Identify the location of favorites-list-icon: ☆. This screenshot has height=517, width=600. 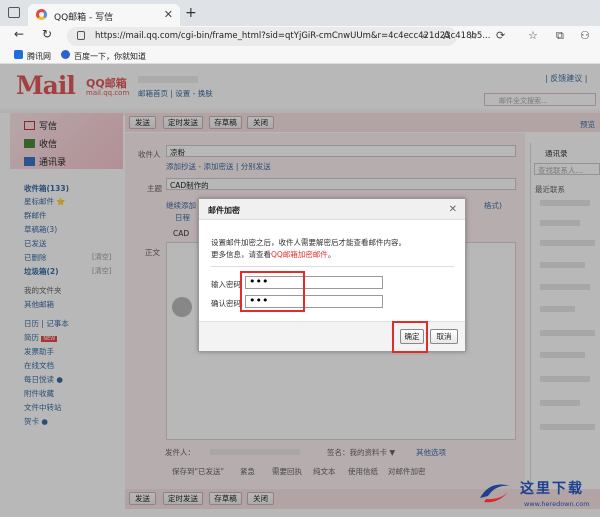
(533, 35).